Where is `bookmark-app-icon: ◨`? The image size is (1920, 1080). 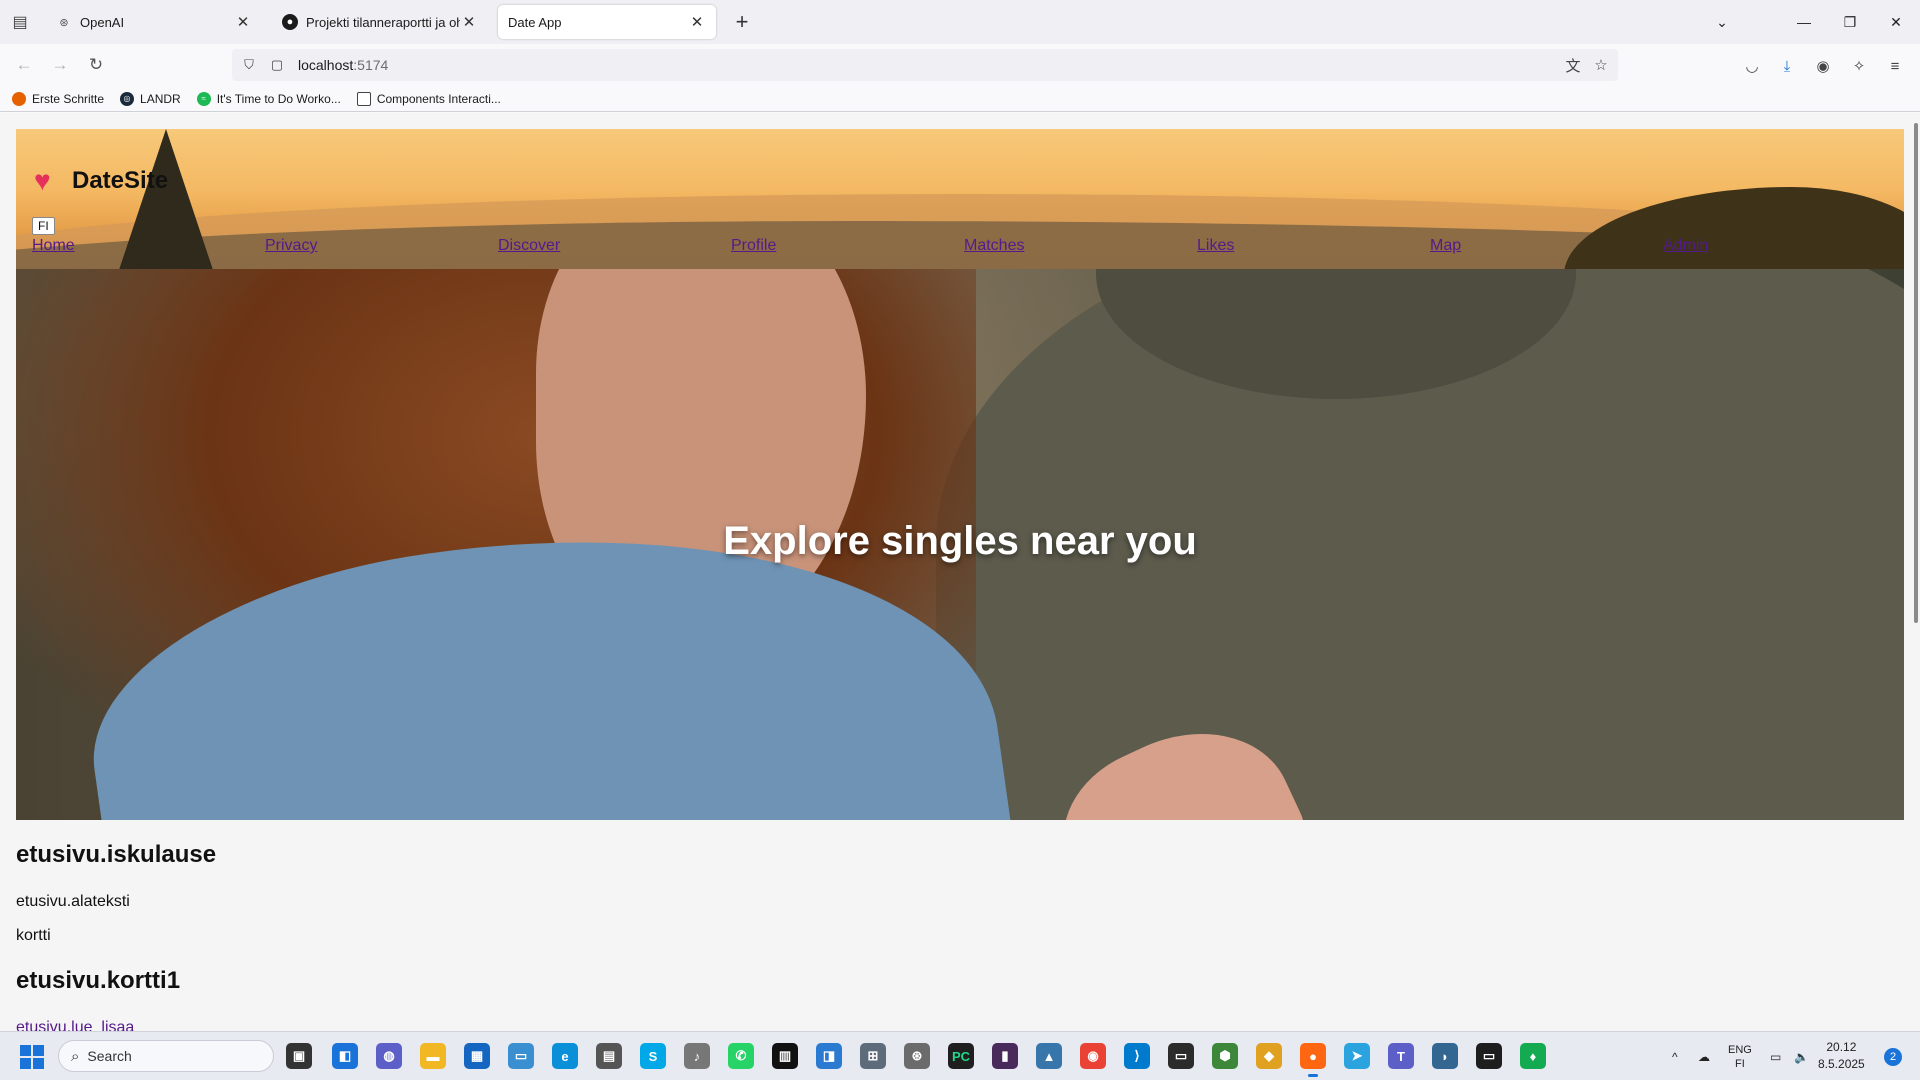 bookmark-app-icon: ◨ is located at coordinates (829, 1056).